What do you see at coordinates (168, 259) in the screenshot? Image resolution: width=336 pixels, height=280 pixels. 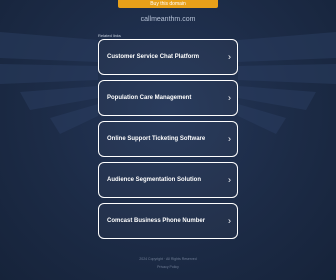 I see `footer-copyright: 2024 Copyright · All Rights Reserved` at bounding box center [168, 259].